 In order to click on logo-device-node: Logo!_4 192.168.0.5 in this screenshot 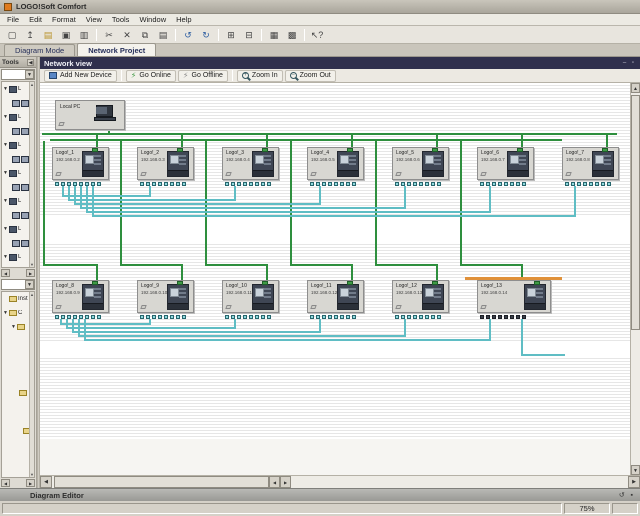, I will do `click(335, 166)`.